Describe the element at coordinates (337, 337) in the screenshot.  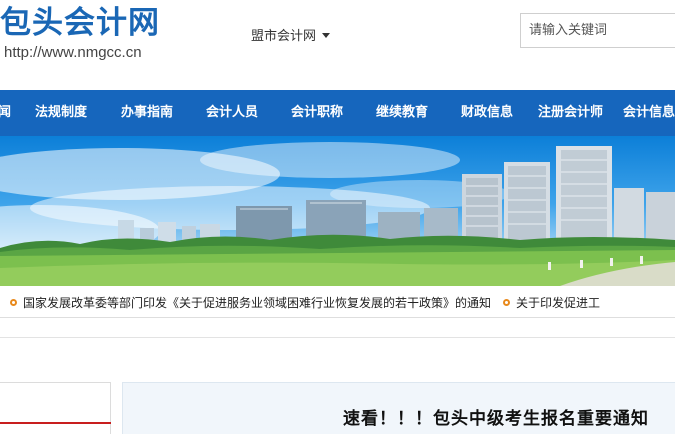
I see `section-divider` at that location.